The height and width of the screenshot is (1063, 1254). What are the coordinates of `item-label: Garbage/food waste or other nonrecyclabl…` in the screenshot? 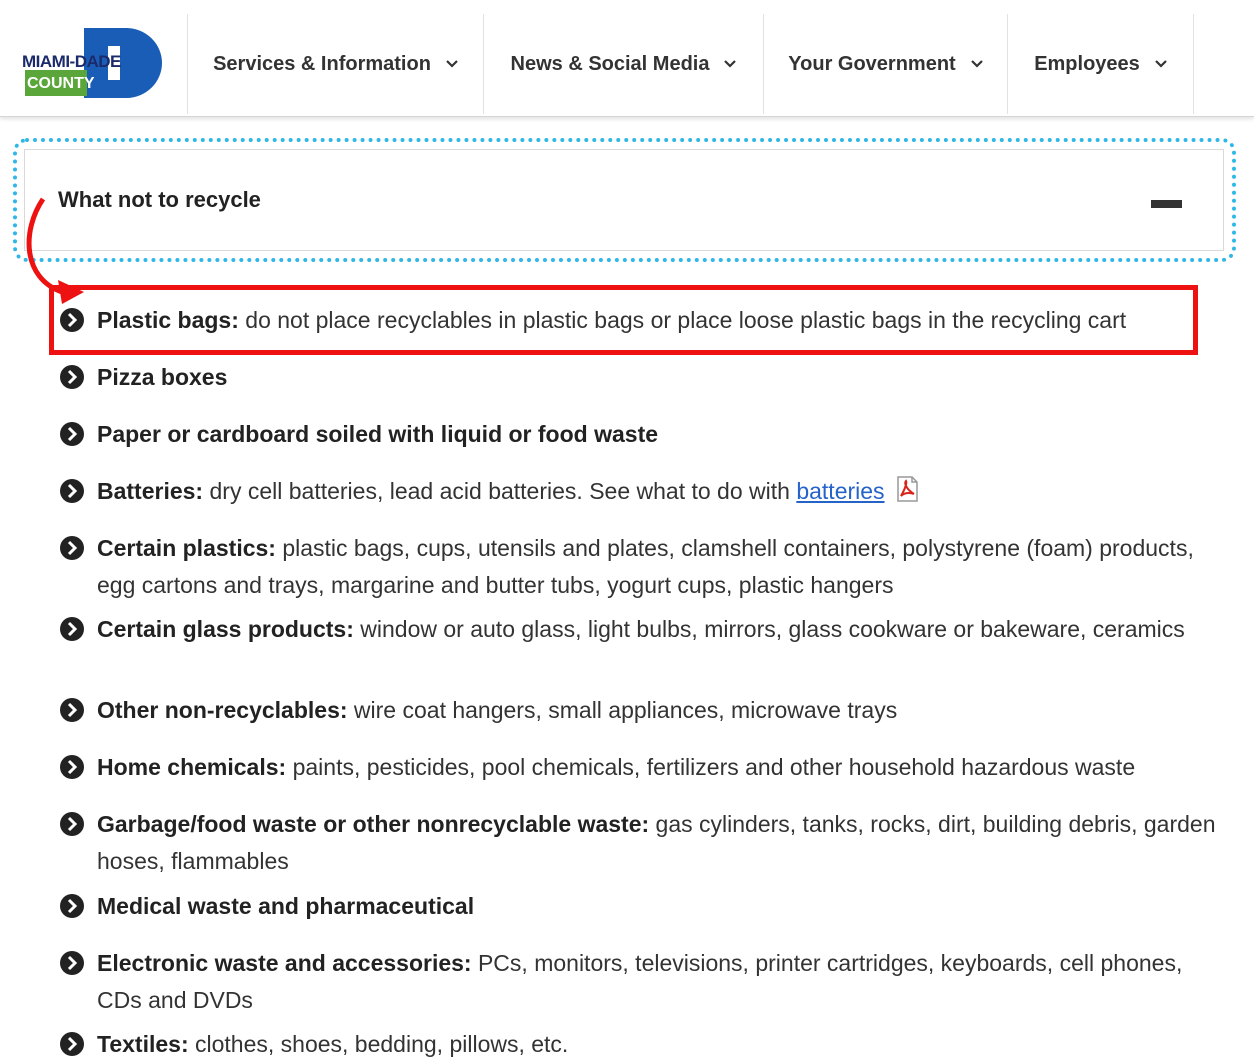 It's located at (373, 824).